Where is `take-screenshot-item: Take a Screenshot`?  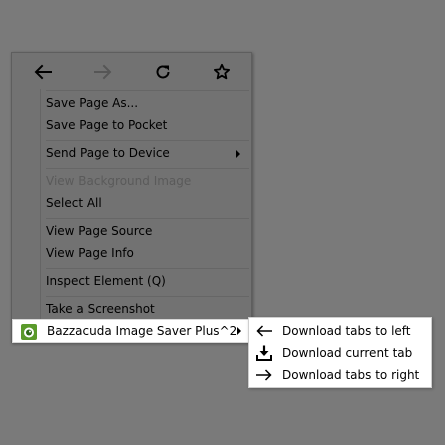 take-screenshot-item: Take a Screenshot is located at coordinates (100, 309).